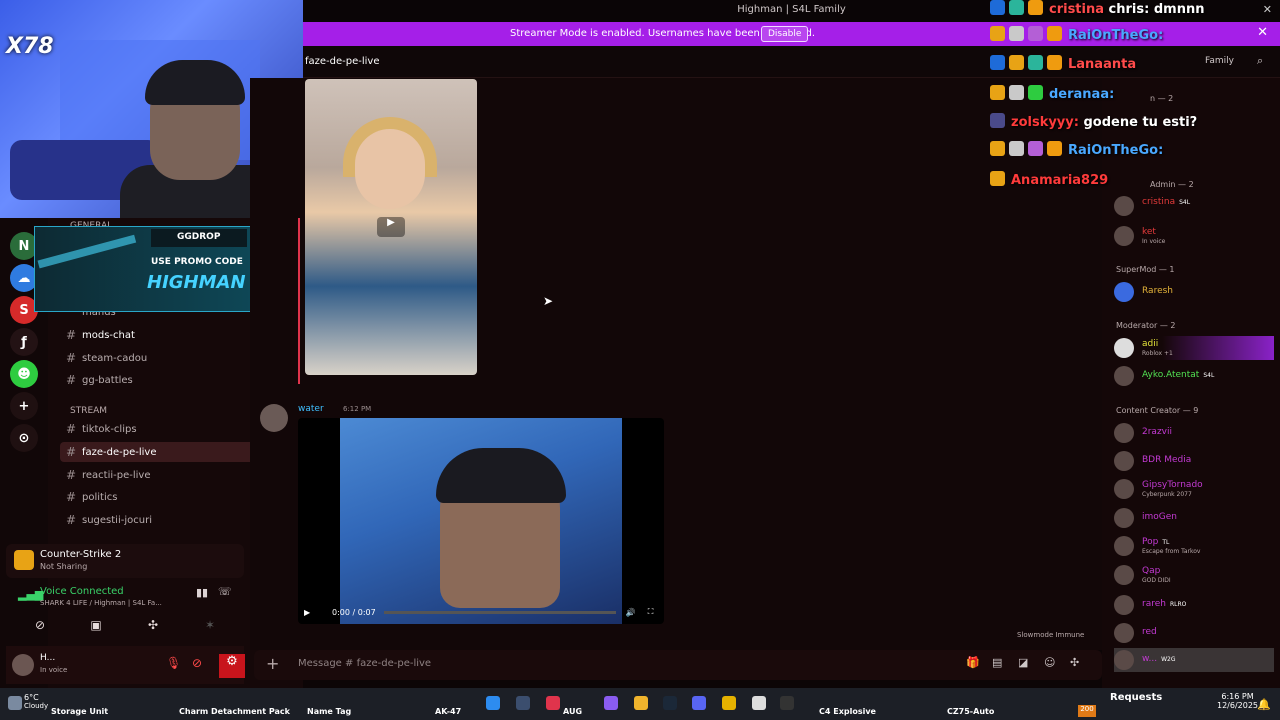 Image resolution: width=1280 pixels, height=720 pixels. What do you see at coordinates (493, 703) in the screenshot?
I see `windows-icon` at bounding box center [493, 703].